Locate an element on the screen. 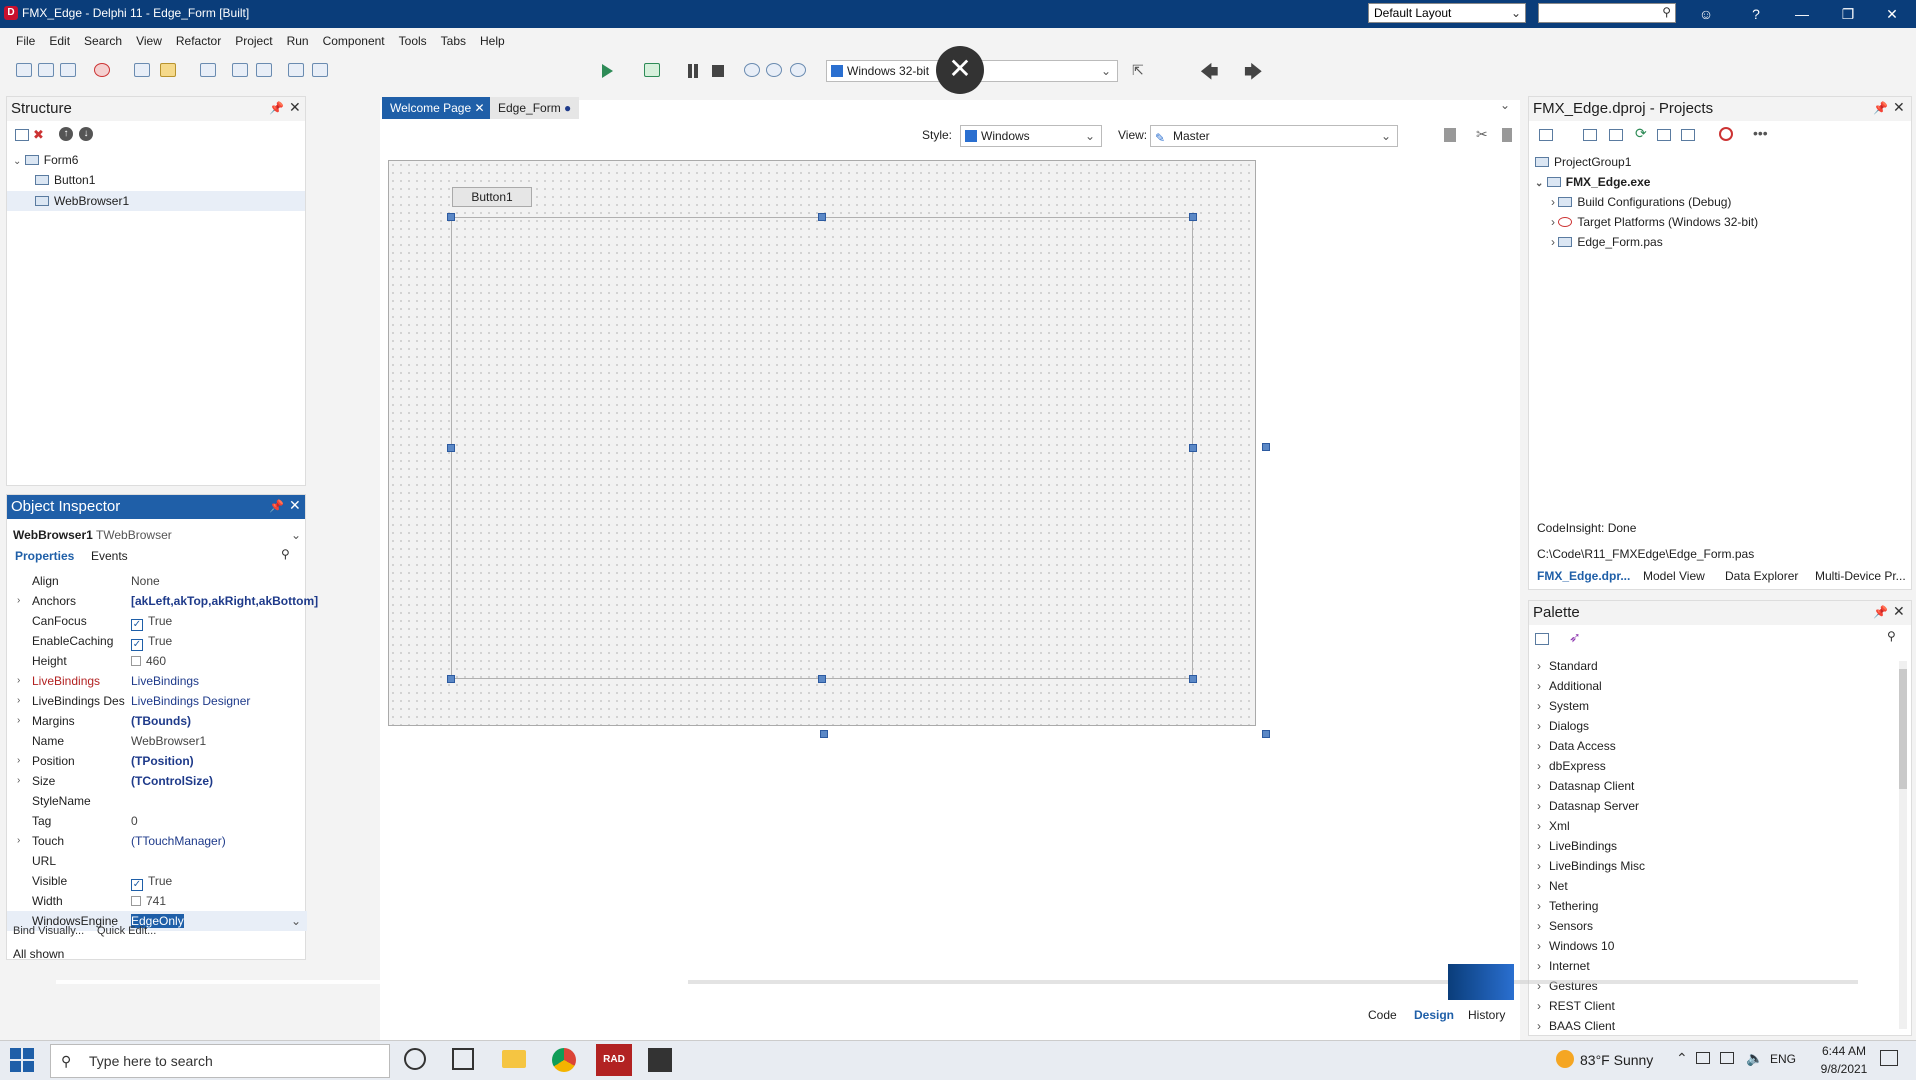  property-value: None is located at coordinates (145, 581).